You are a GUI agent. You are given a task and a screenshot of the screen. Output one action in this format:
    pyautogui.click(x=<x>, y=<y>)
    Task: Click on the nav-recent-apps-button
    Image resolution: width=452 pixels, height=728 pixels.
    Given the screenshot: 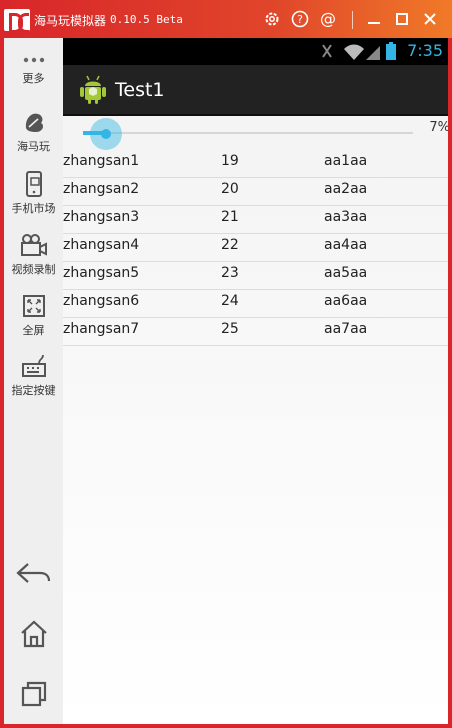 What is the action you would take?
    pyautogui.click(x=33, y=694)
    